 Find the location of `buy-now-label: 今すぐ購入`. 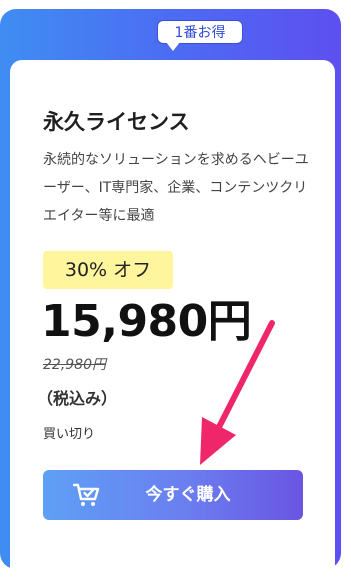

buy-now-label: 今すぐ購入 is located at coordinates (188, 495).